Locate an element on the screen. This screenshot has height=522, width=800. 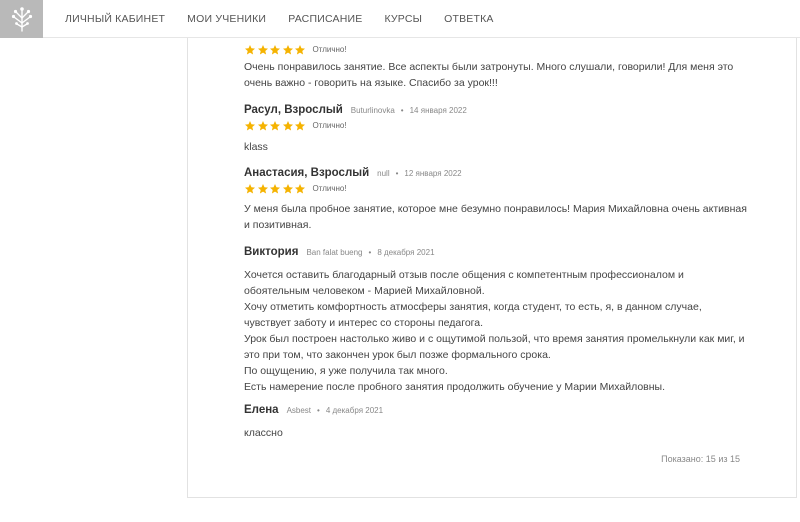
nav-item-personal-account: ЛИЧНЫЙ КАБИНЕТ is located at coordinates (115, 19).